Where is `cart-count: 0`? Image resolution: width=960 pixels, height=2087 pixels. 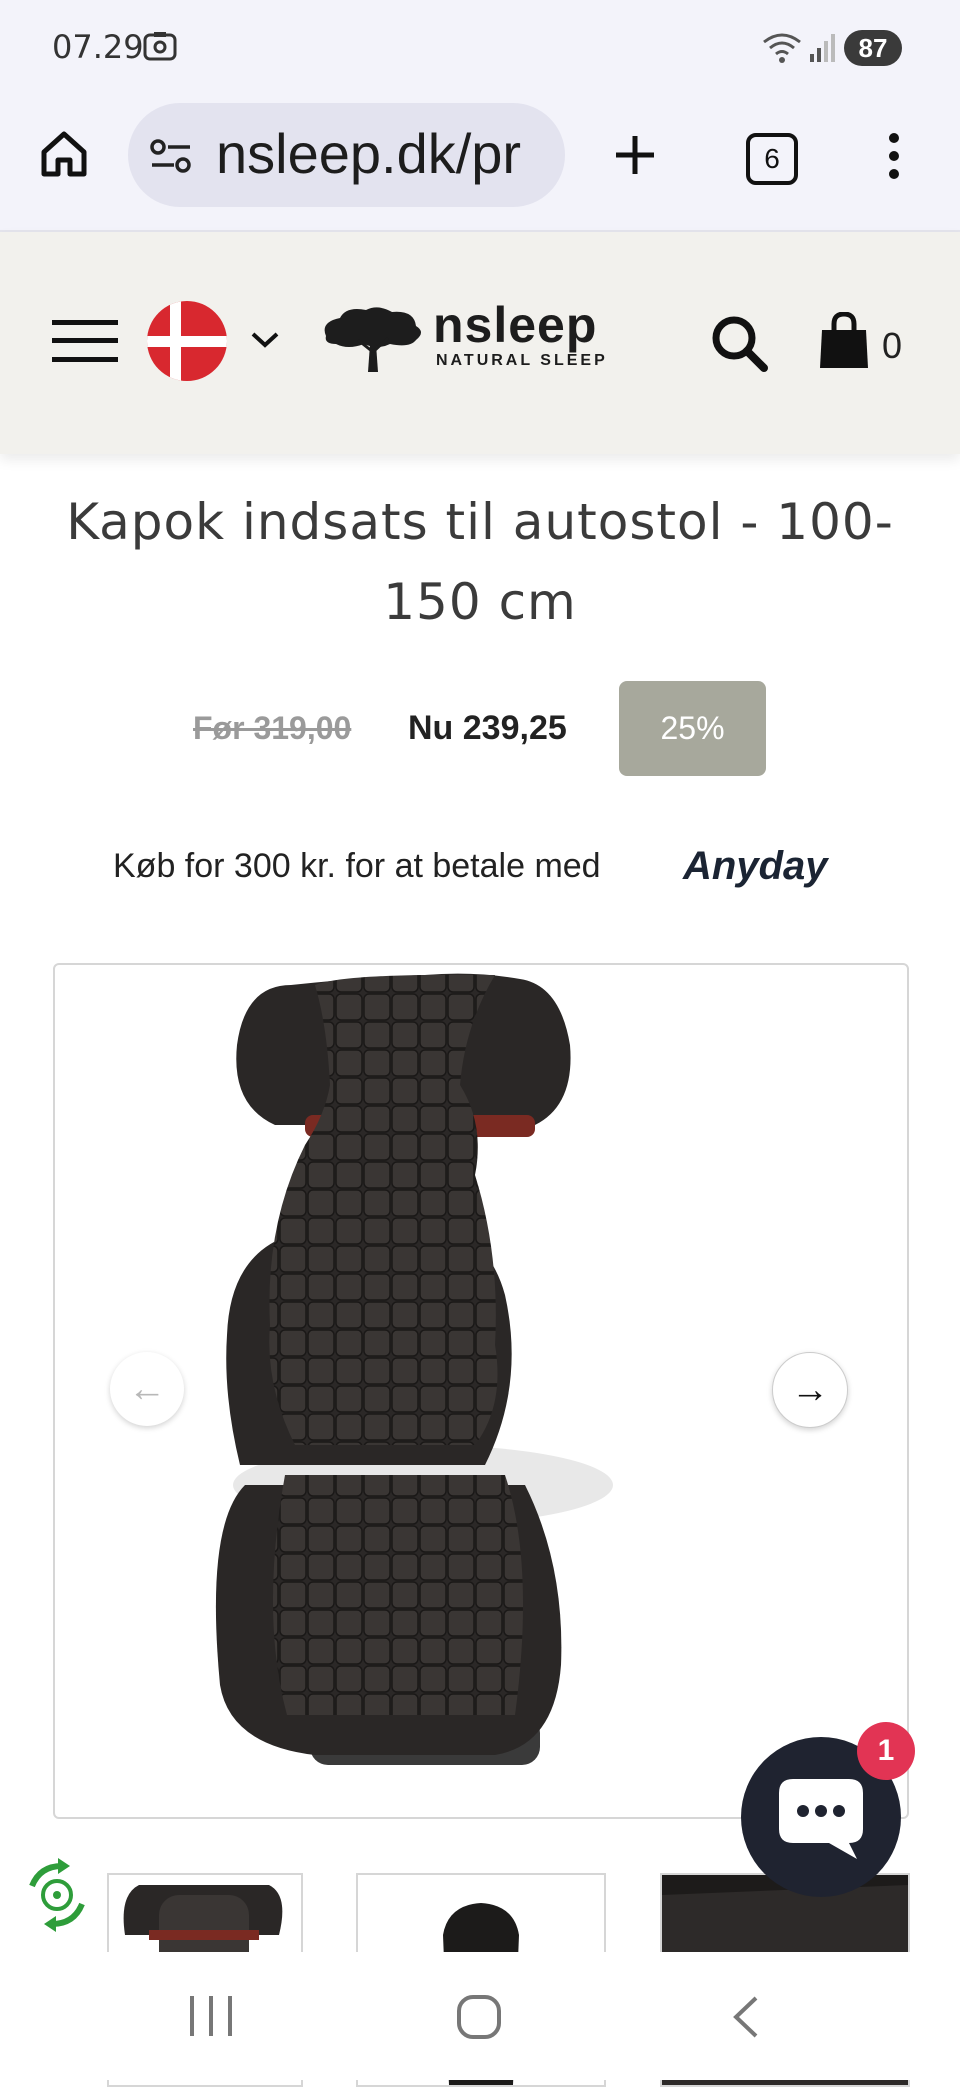 cart-count: 0 is located at coordinates (892, 346).